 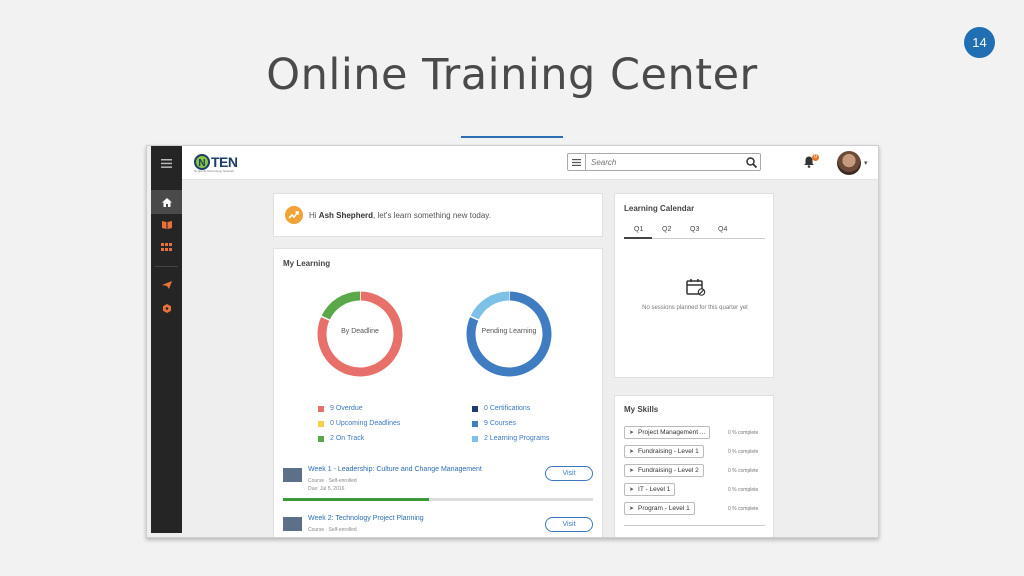 What do you see at coordinates (866, 163) in the screenshot?
I see `chevron-down-icon: ▾` at bounding box center [866, 163].